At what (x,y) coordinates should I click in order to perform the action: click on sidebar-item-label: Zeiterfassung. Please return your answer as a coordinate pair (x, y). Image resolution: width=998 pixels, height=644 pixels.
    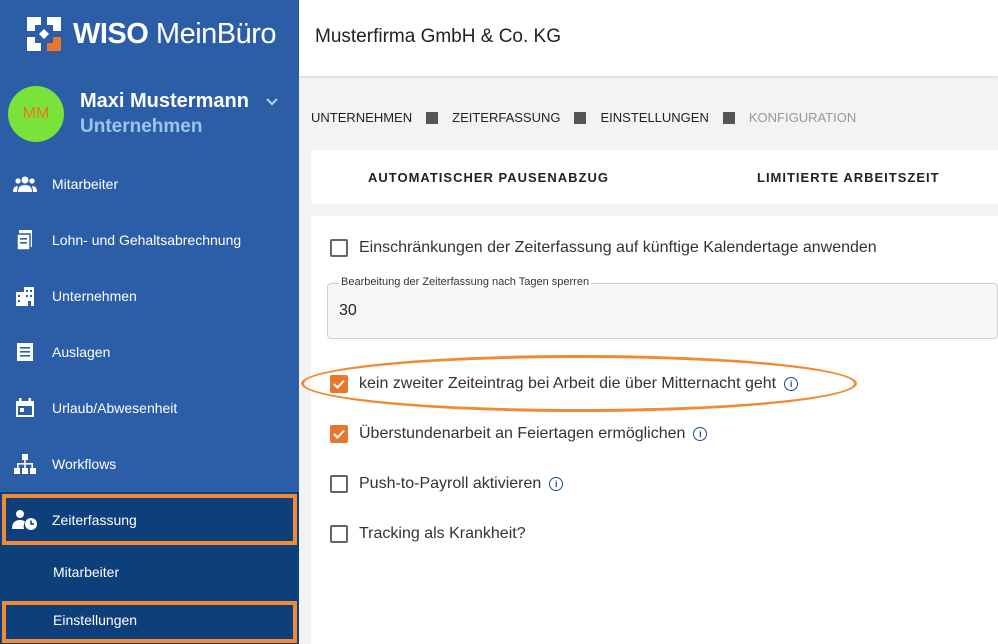
    Looking at the image, I should click on (94, 520).